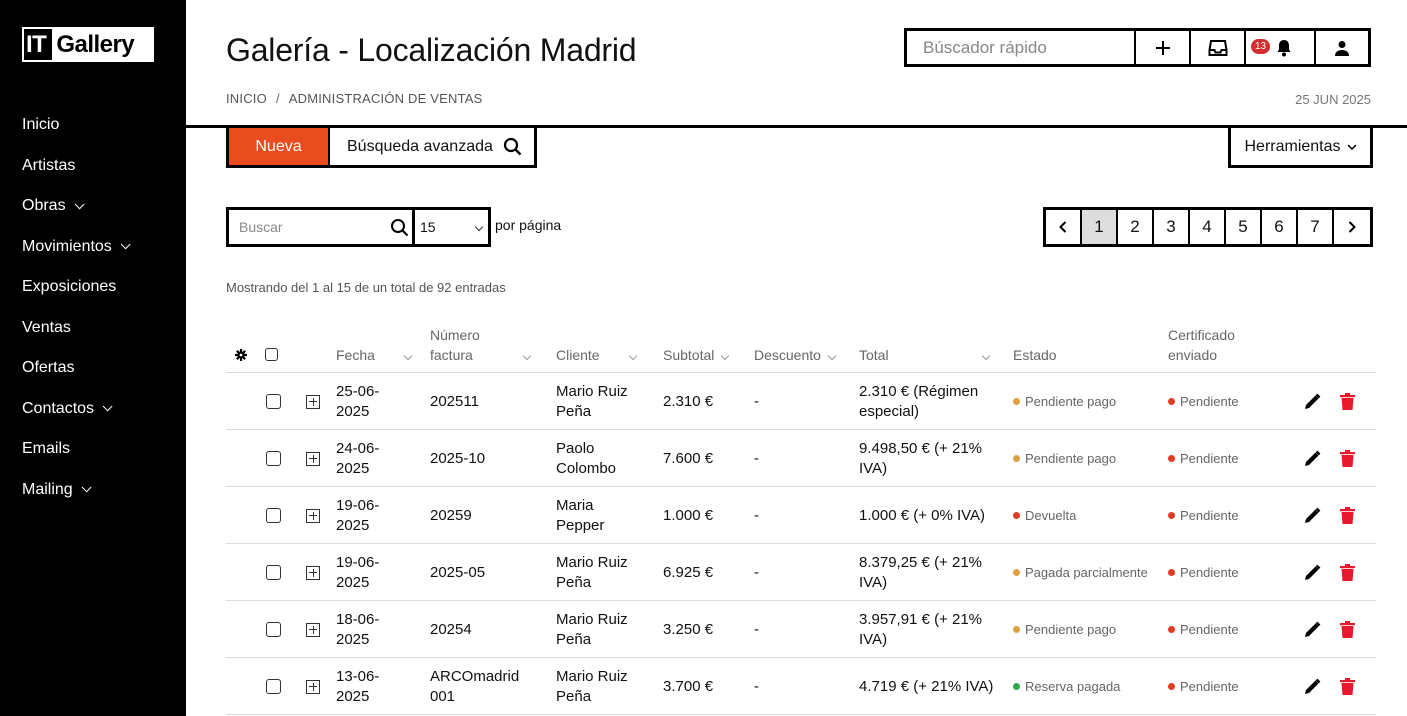 The image size is (1407, 716). Describe the element at coordinates (696, 347) in the screenshot. I see `column-subtotal: Subtotal` at that location.